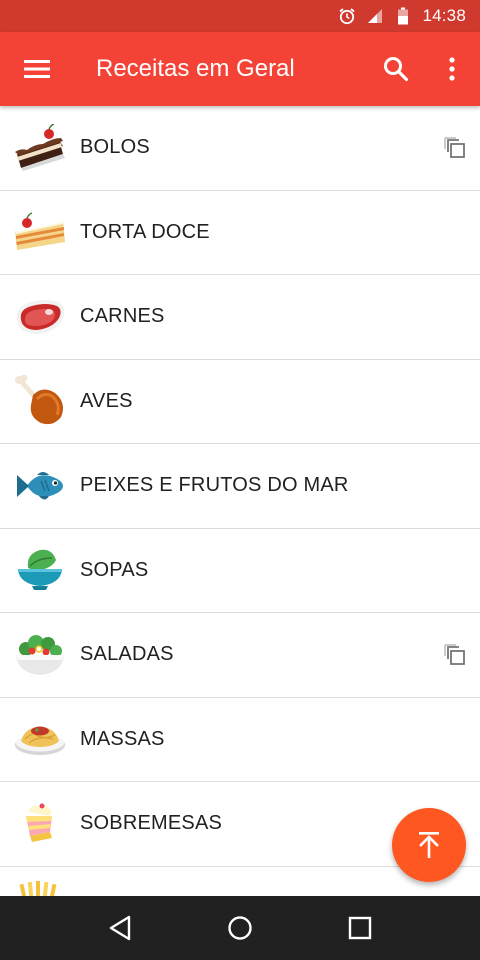 The height and width of the screenshot is (960, 480). I want to click on page-title: Receitas em Geral, so click(195, 68).